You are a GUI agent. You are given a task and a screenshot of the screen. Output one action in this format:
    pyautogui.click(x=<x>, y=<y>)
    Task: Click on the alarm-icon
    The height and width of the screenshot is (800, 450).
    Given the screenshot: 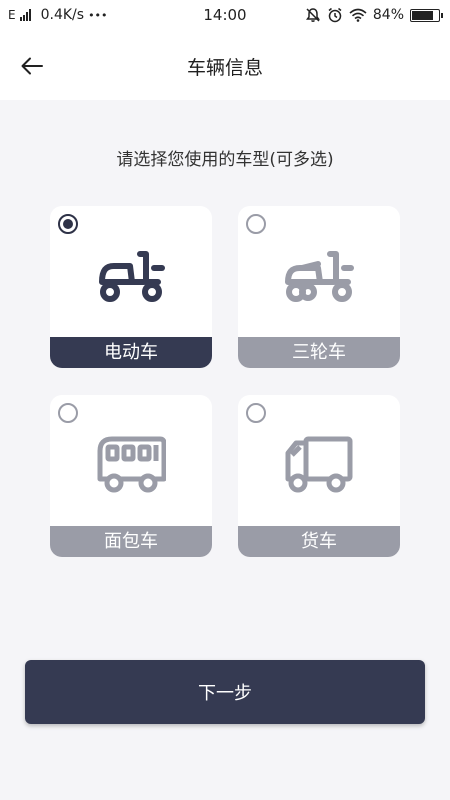 What is the action you would take?
    pyautogui.click(x=335, y=15)
    